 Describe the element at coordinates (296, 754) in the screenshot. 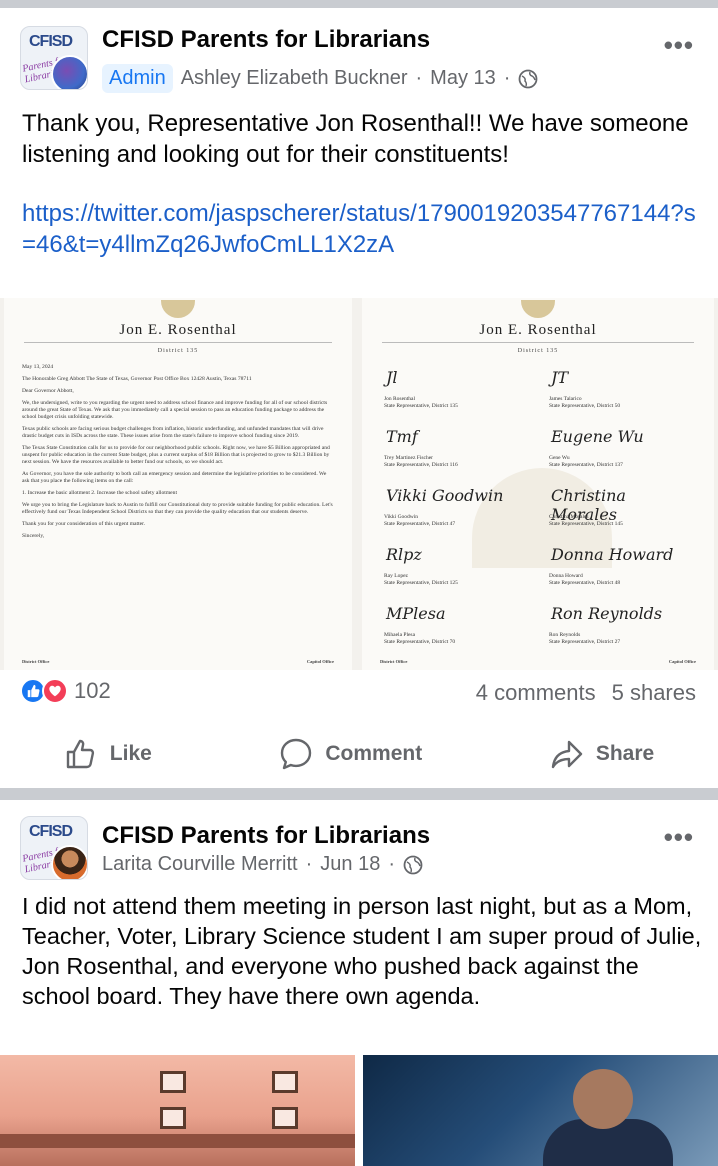

I see `comment-bubble-icon` at that location.